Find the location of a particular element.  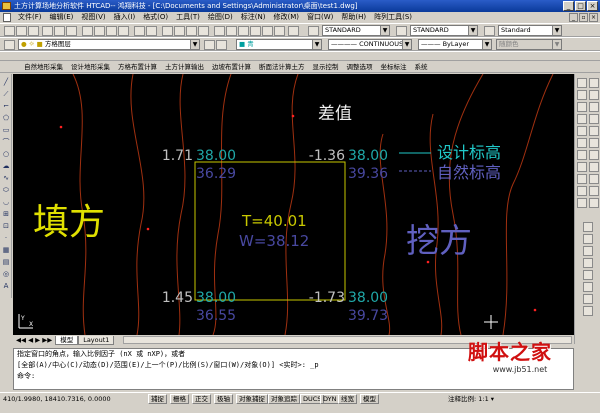

status-ortho-button: 正交 is located at coordinates (201, 399).